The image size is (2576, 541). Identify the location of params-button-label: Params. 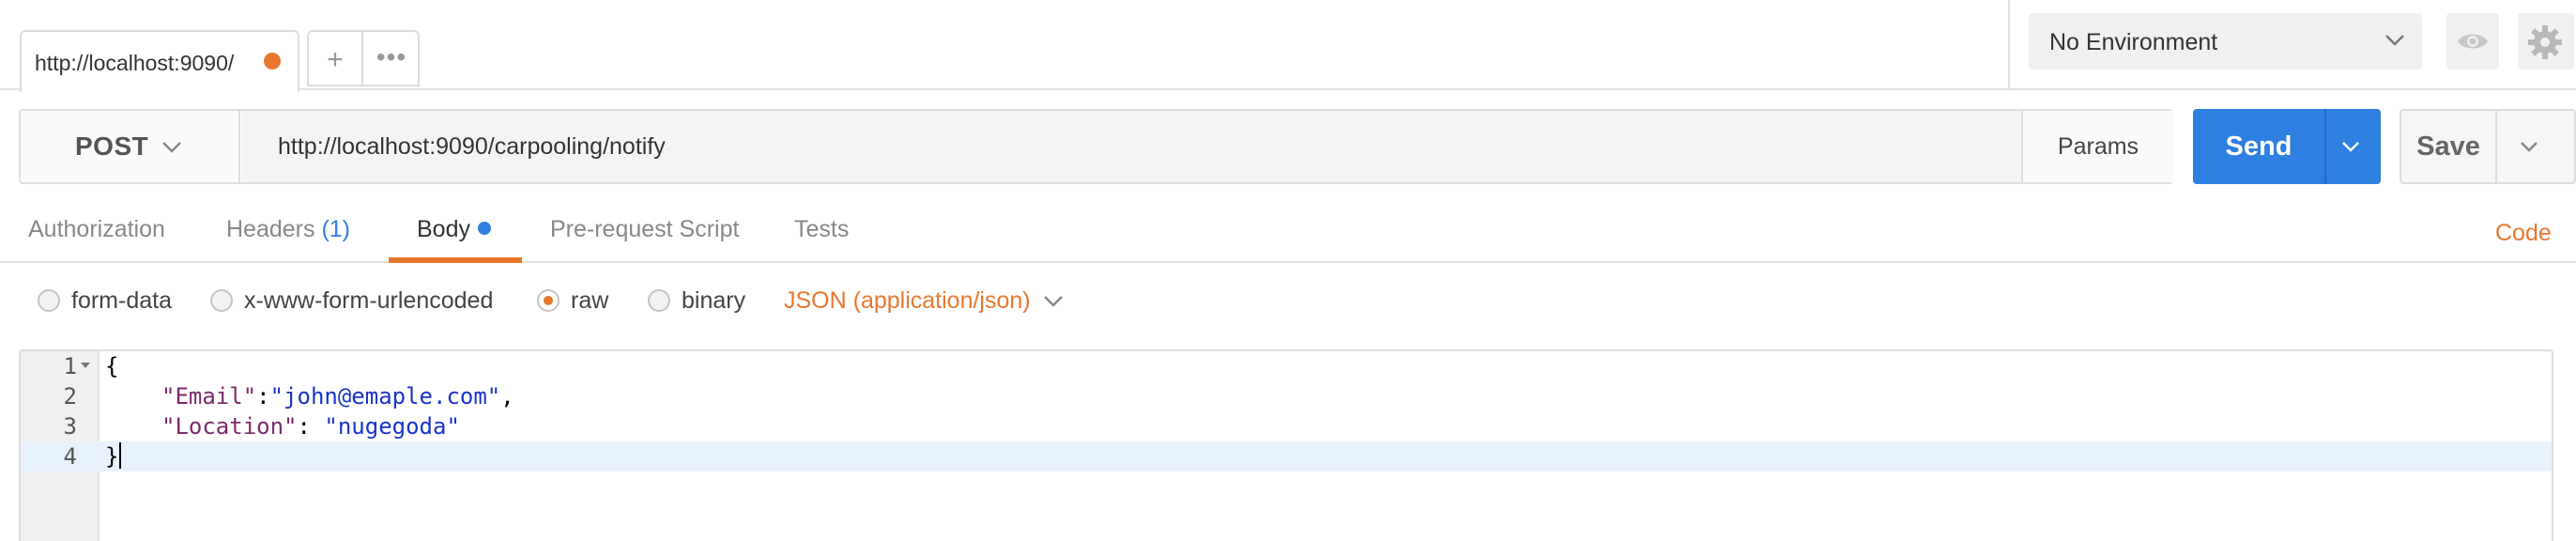
(2098, 146).